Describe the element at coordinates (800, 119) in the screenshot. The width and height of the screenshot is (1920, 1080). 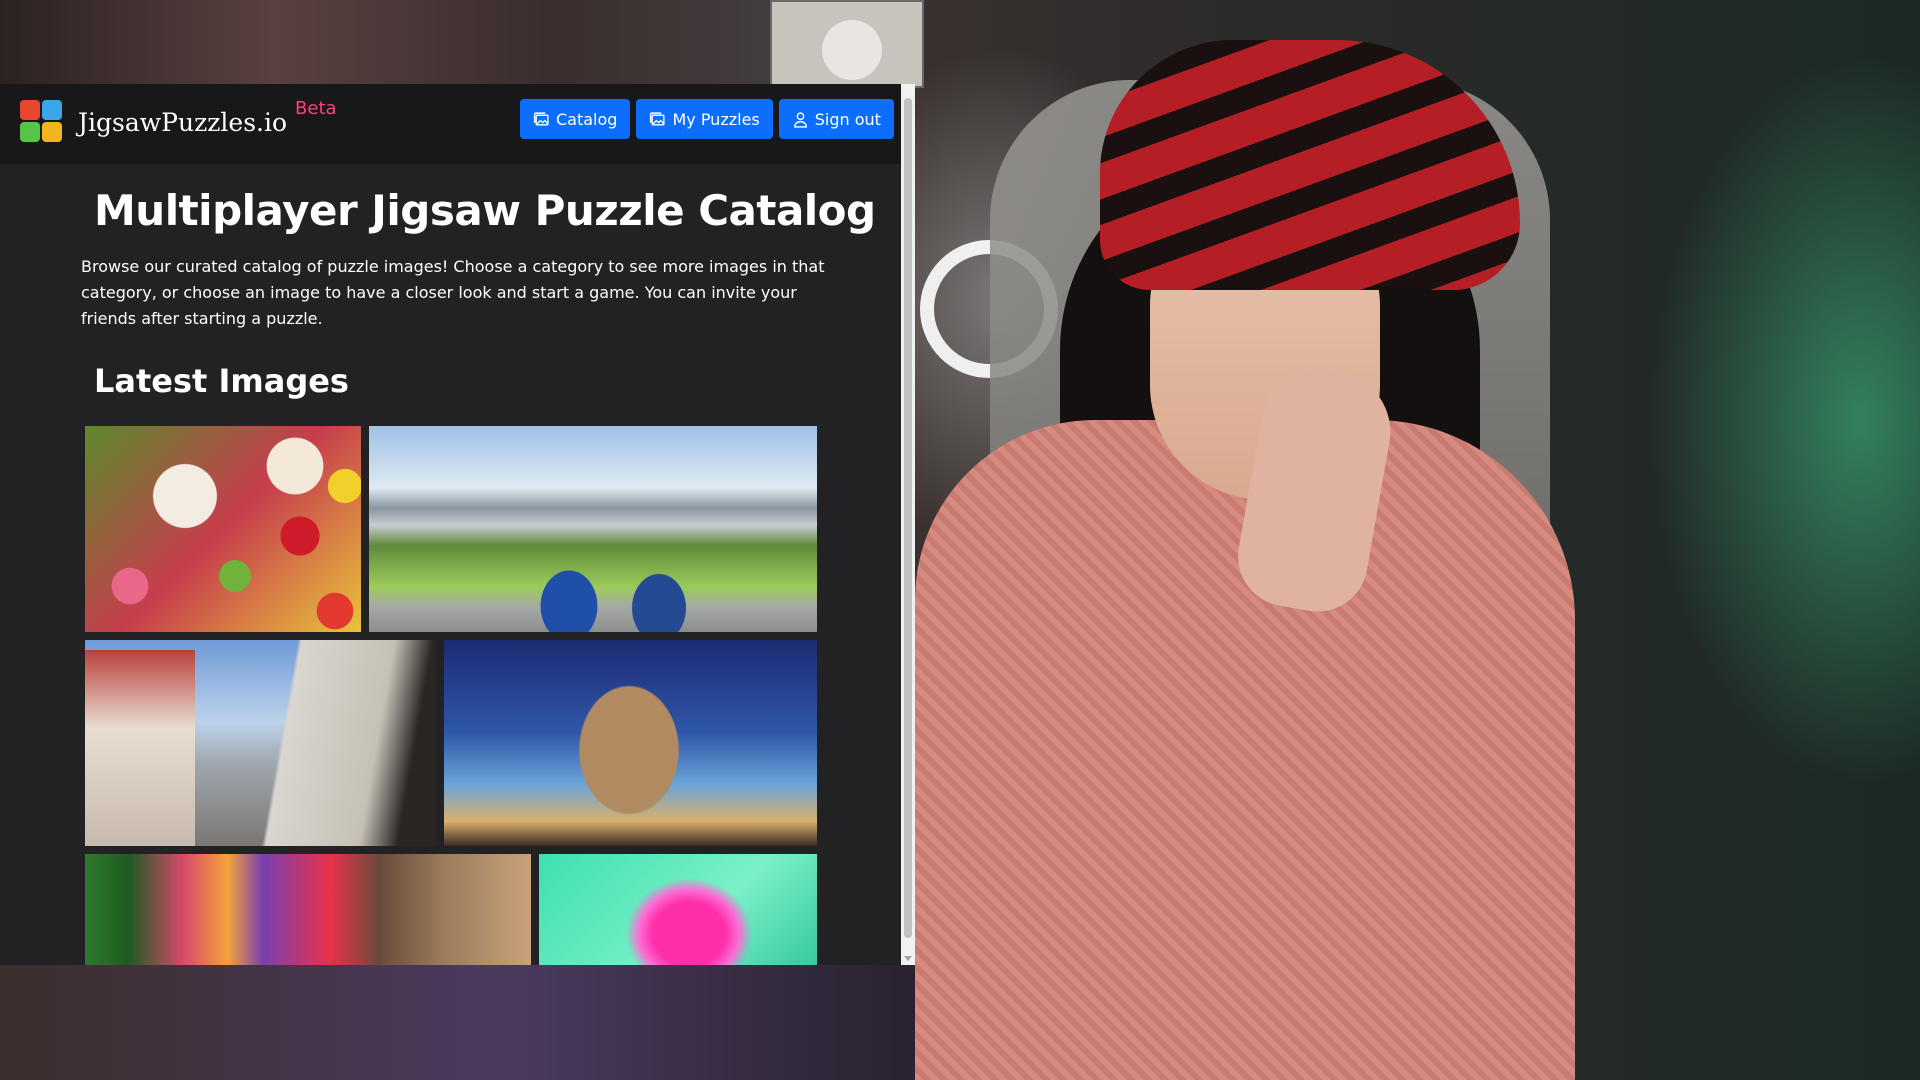
I see `person-icon` at that location.